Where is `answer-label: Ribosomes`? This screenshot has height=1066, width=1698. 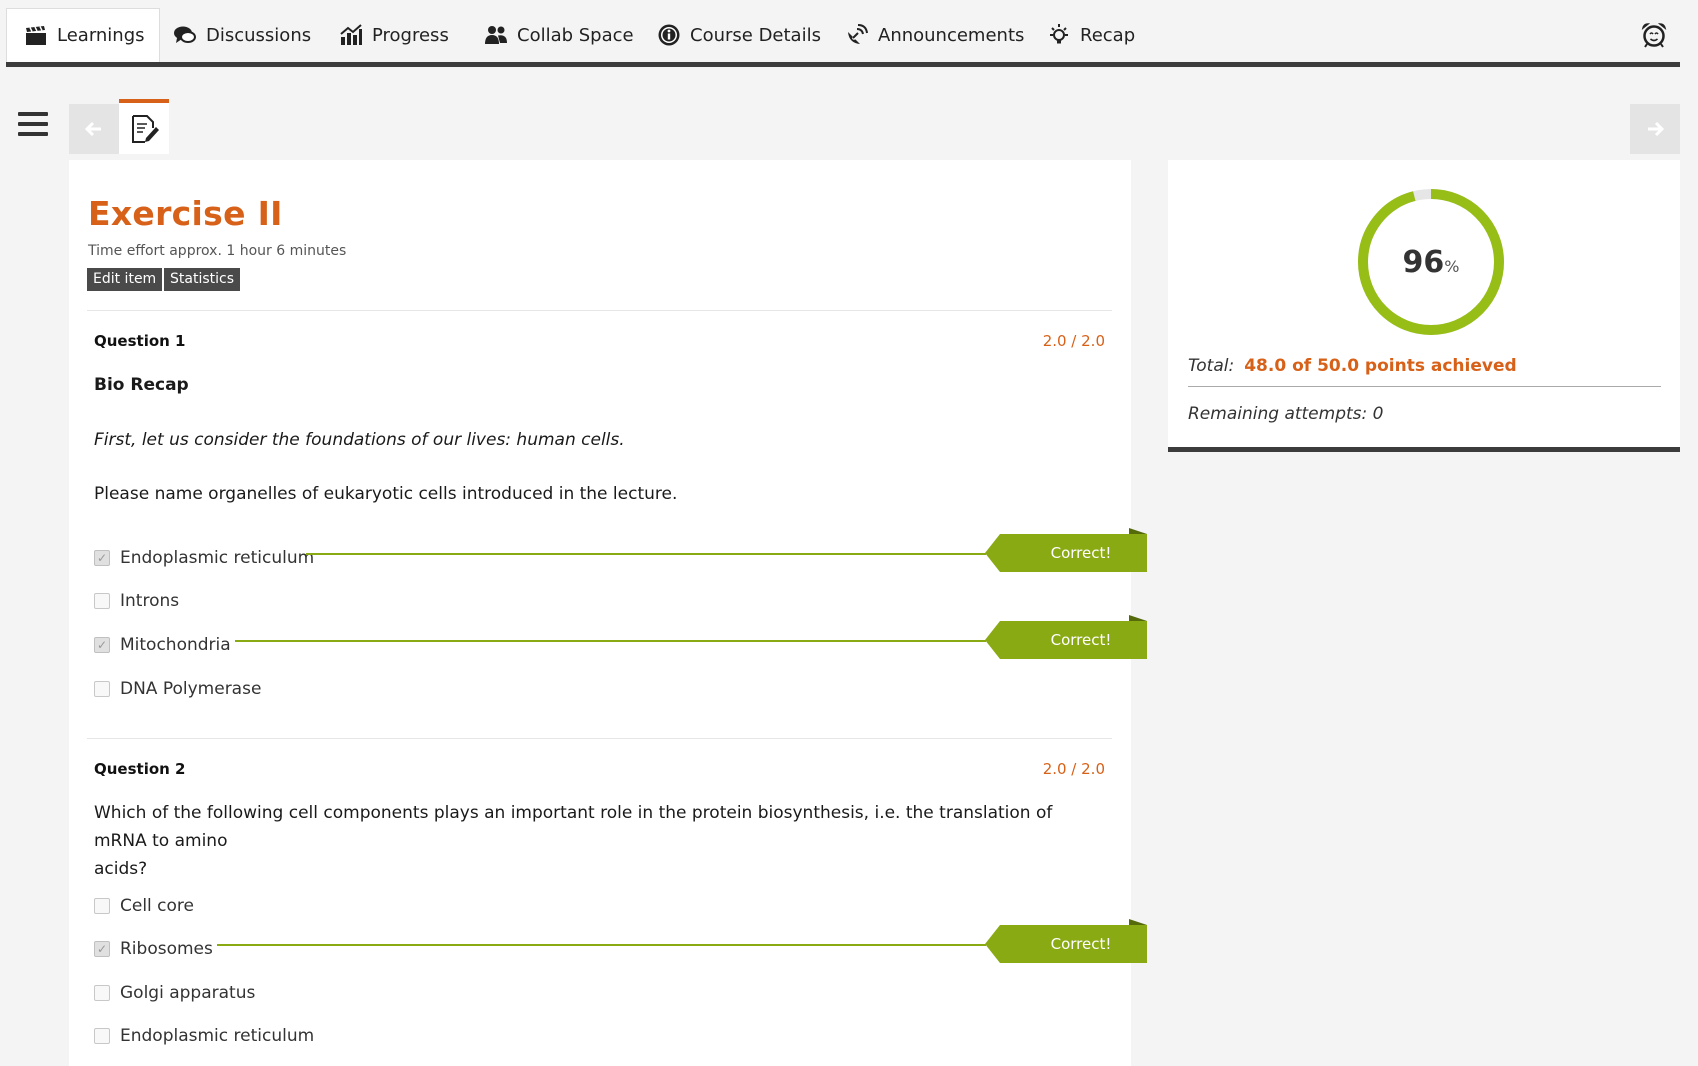
answer-label: Ribosomes is located at coordinates (166, 949).